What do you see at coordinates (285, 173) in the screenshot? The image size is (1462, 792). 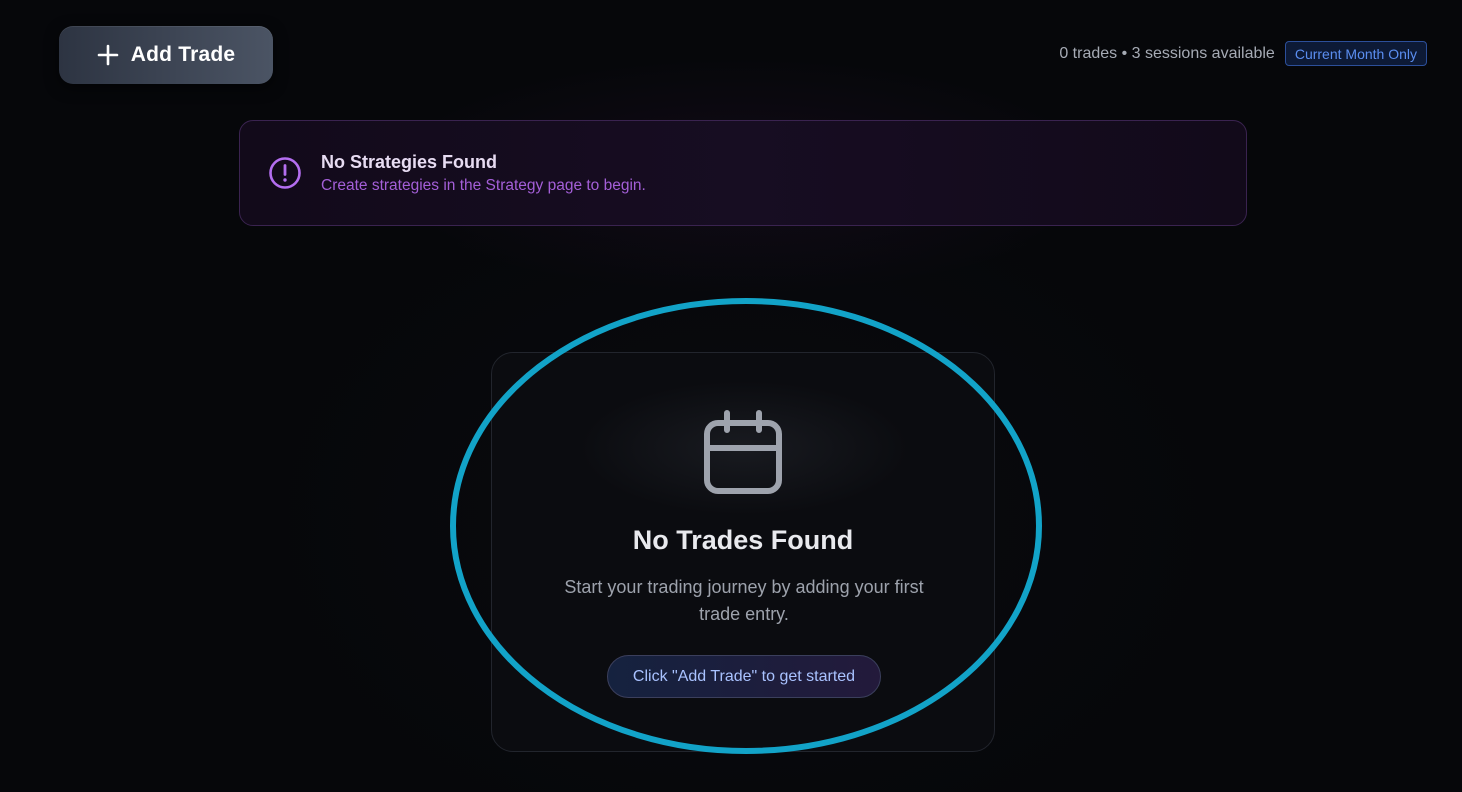 I see `alert-circle-icon` at bounding box center [285, 173].